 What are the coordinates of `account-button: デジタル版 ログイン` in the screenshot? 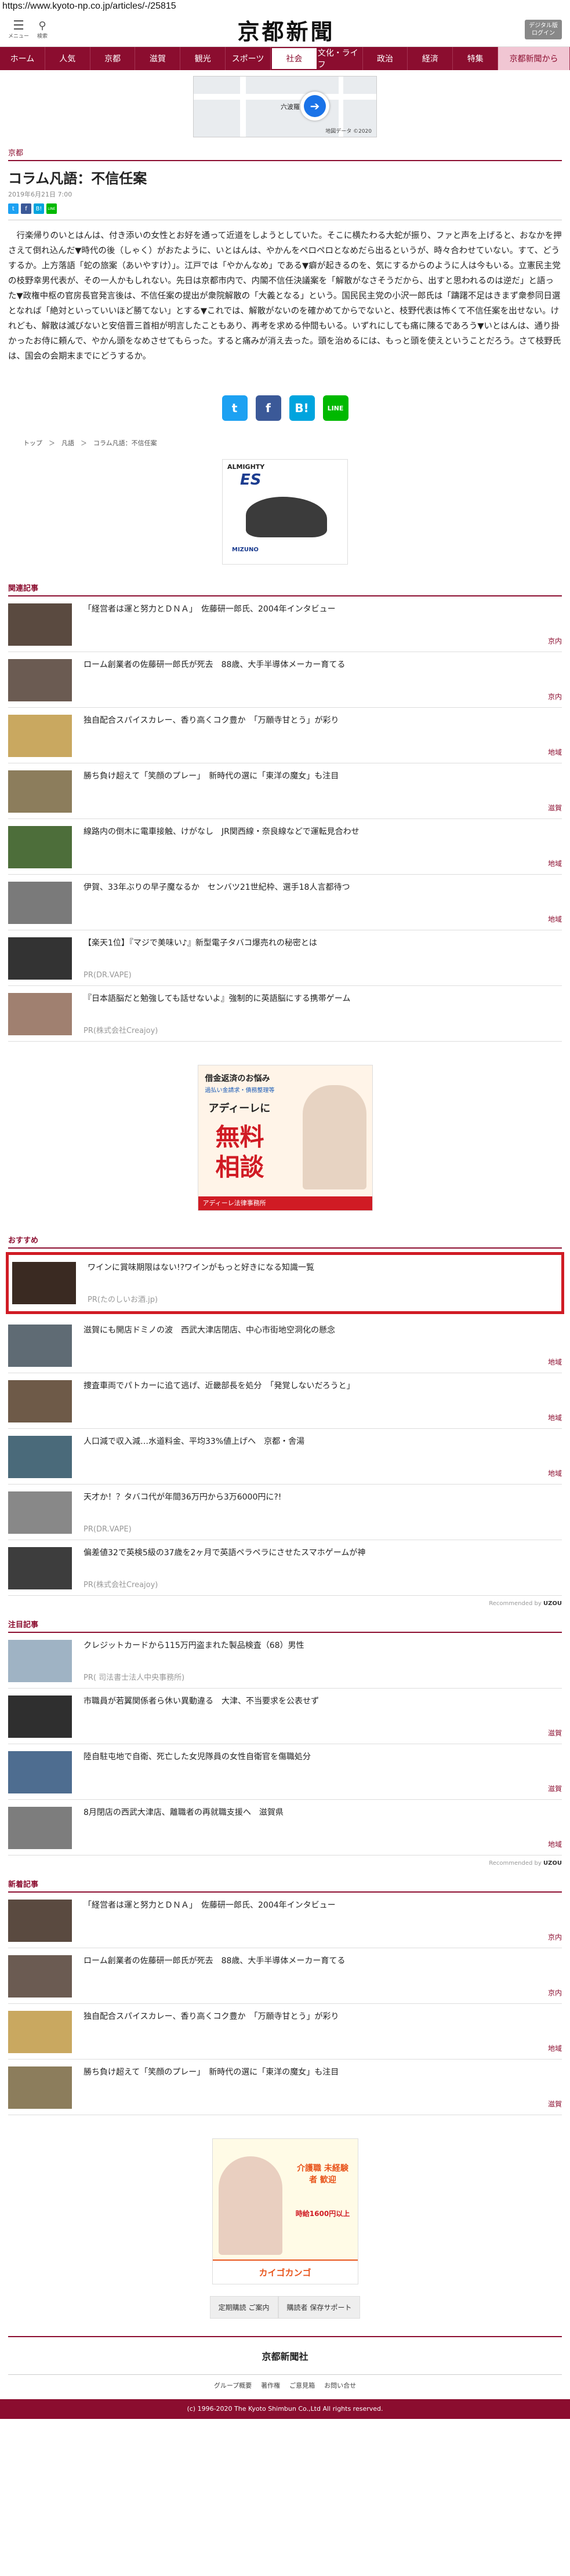 It's located at (543, 30).